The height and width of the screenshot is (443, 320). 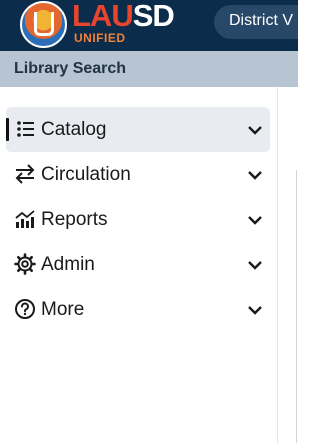 I want to click on page-title: Library Search, so click(x=70, y=68).